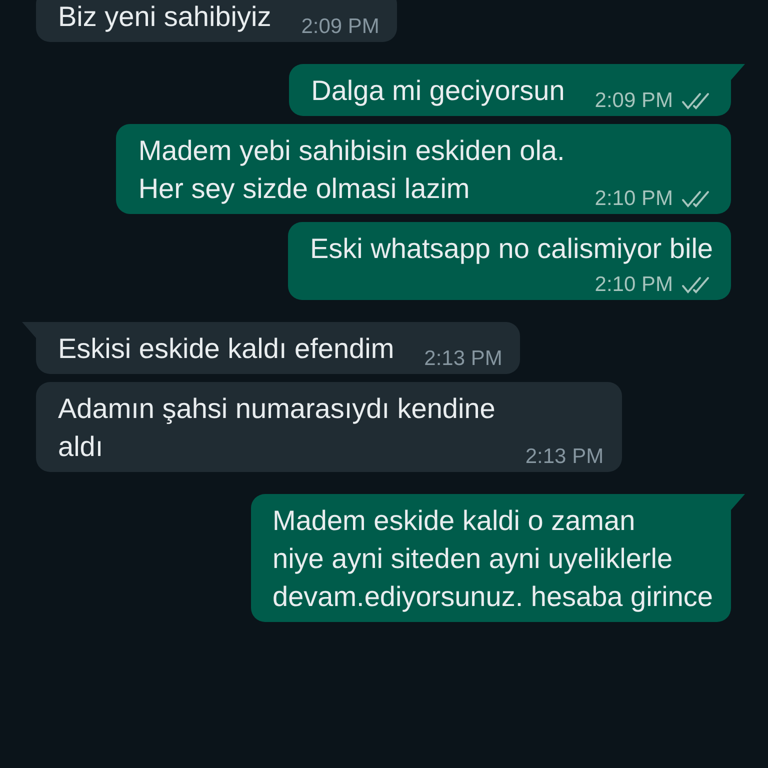  Describe the element at coordinates (165, 17) in the screenshot. I see `message-text: Biz yeni sahibiyiz` at that location.